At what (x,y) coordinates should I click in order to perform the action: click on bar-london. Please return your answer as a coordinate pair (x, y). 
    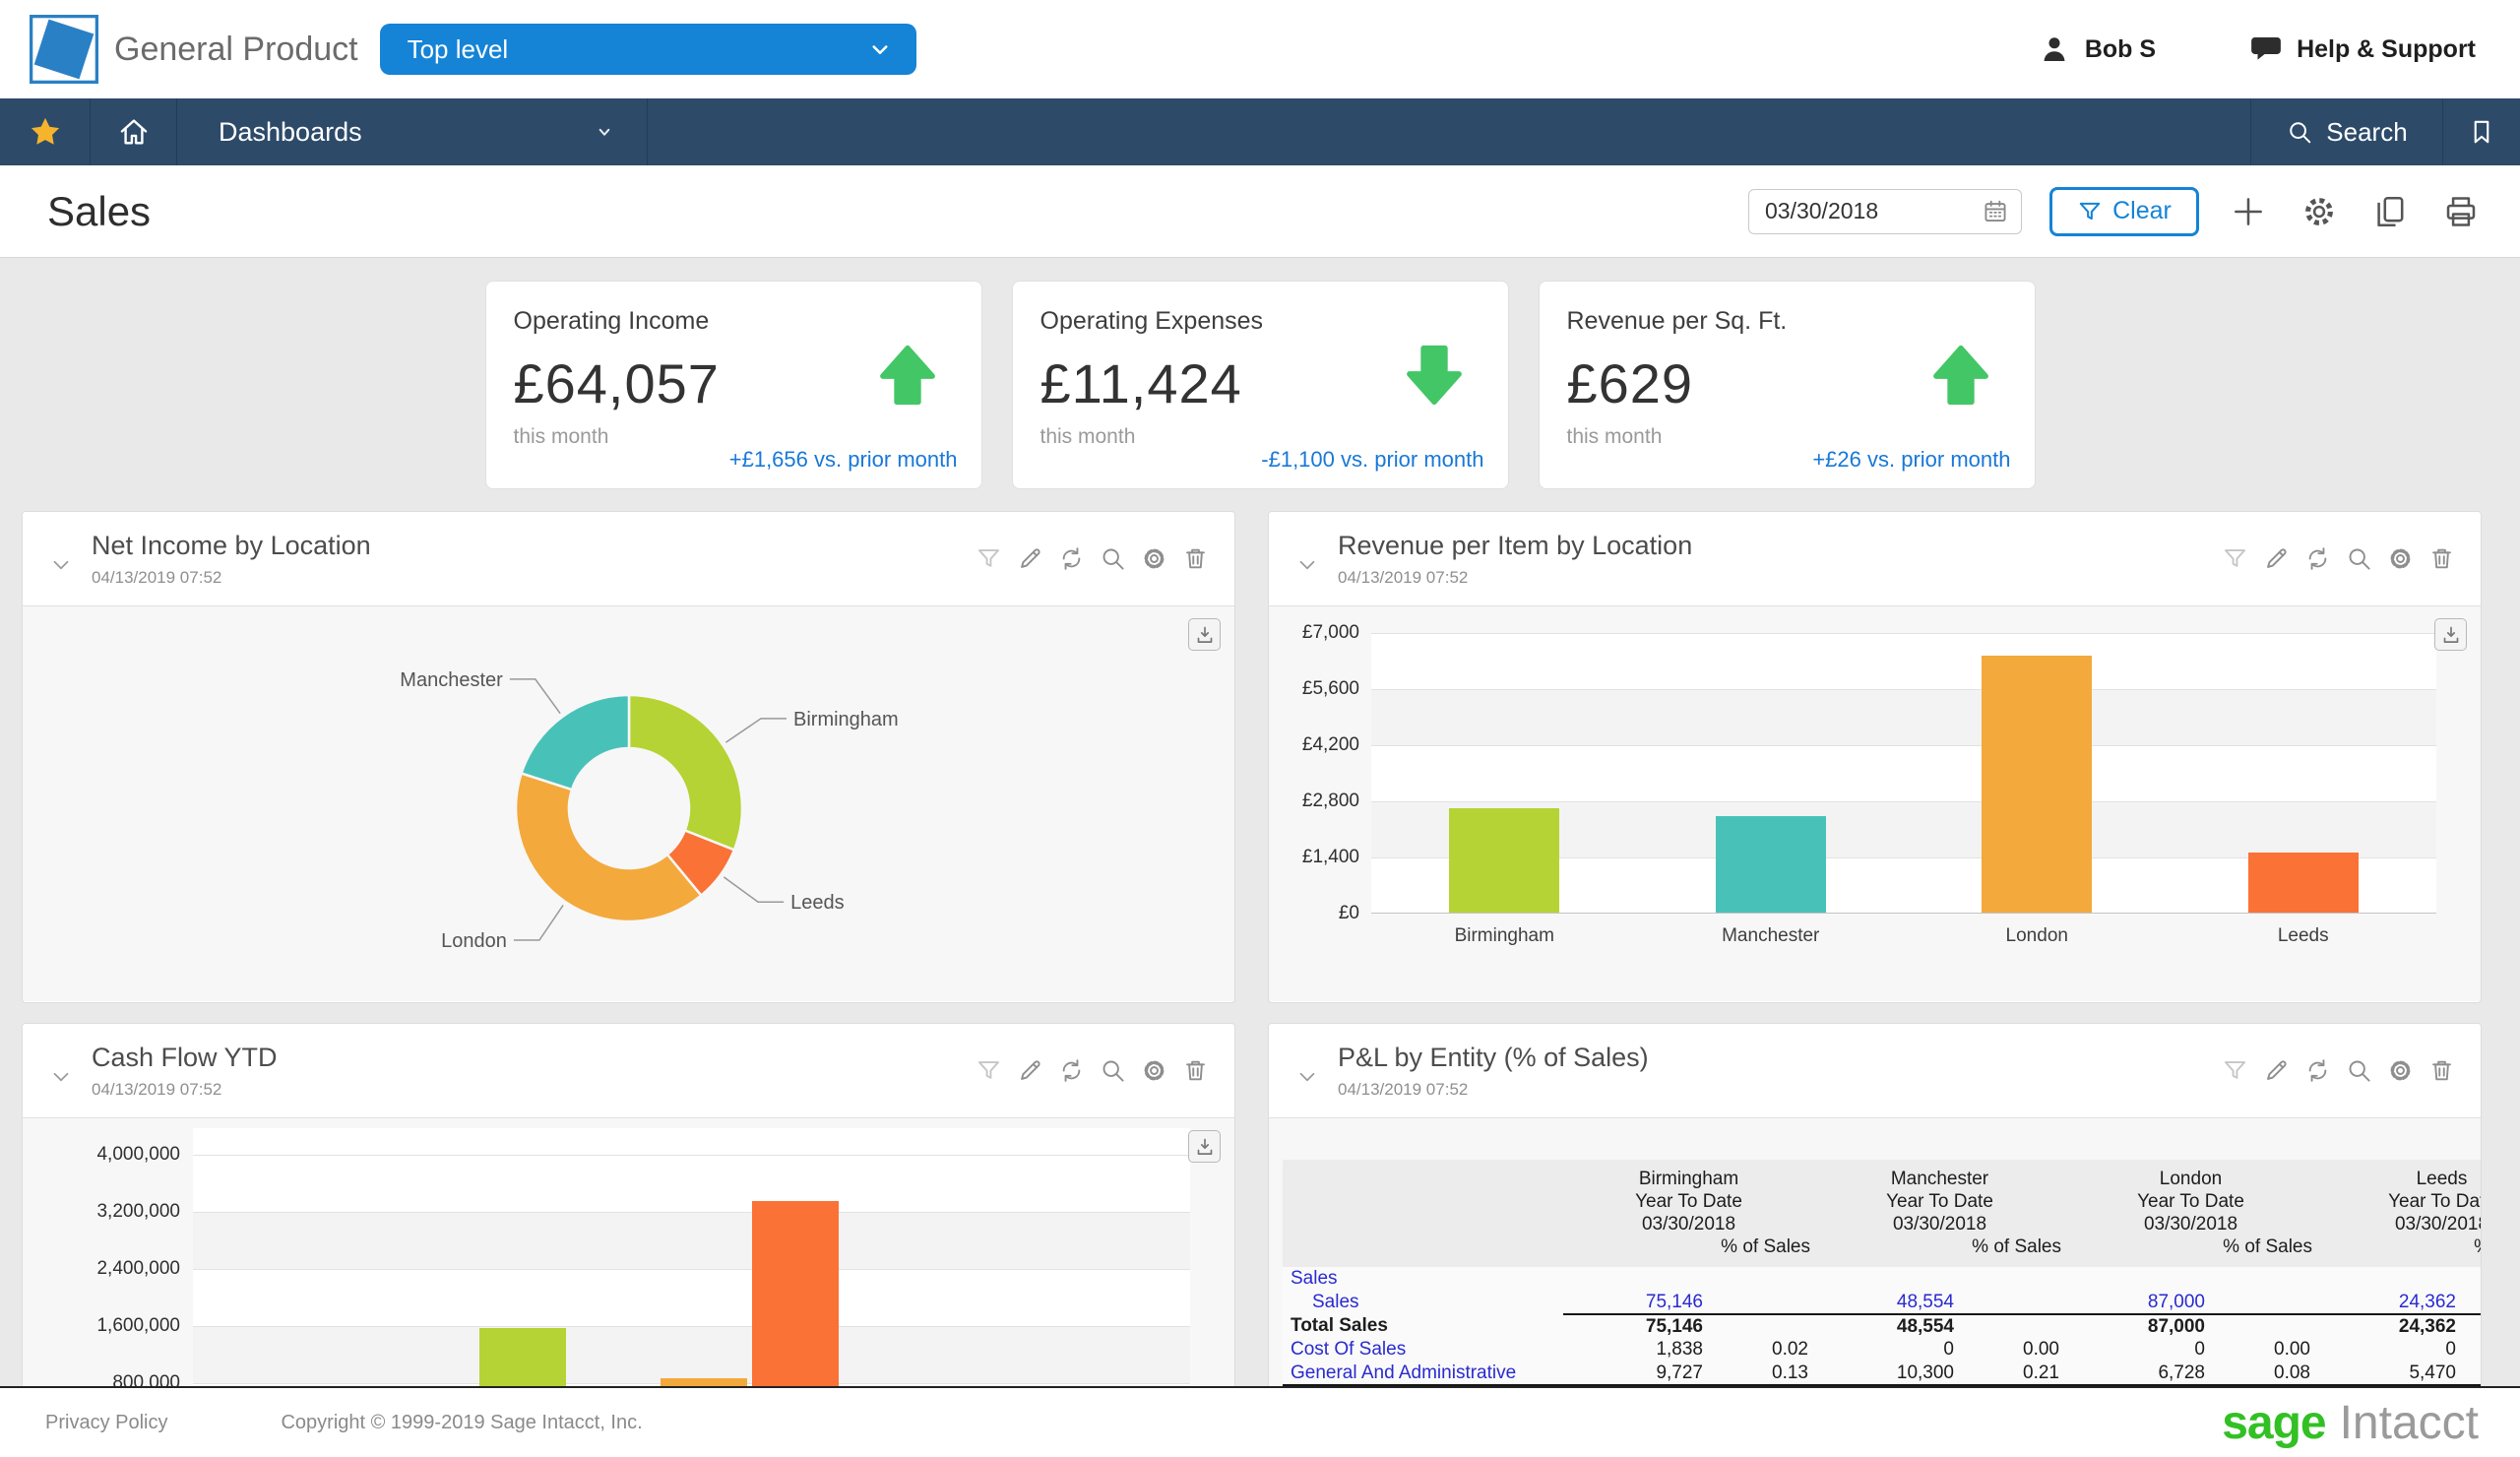
    Looking at the image, I should click on (2037, 784).